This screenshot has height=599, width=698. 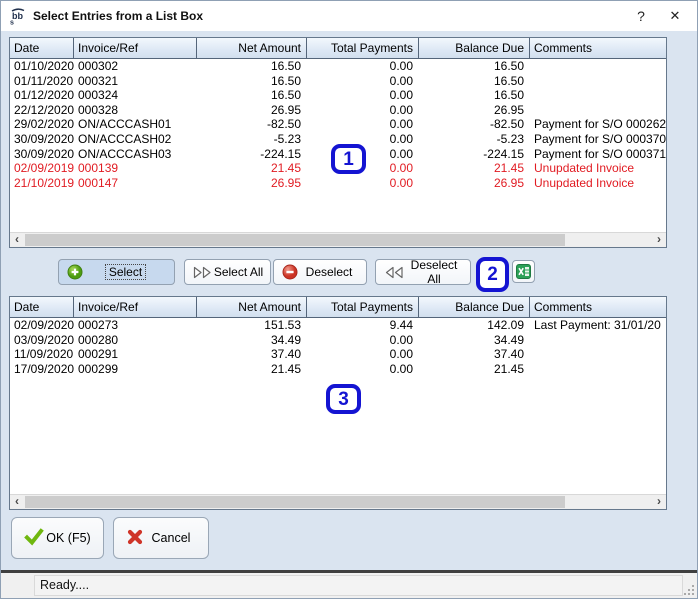 What do you see at coordinates (506, 124) in the screenshot?
I see `cell-balance: -82.50` at bounding box center [506, 124].